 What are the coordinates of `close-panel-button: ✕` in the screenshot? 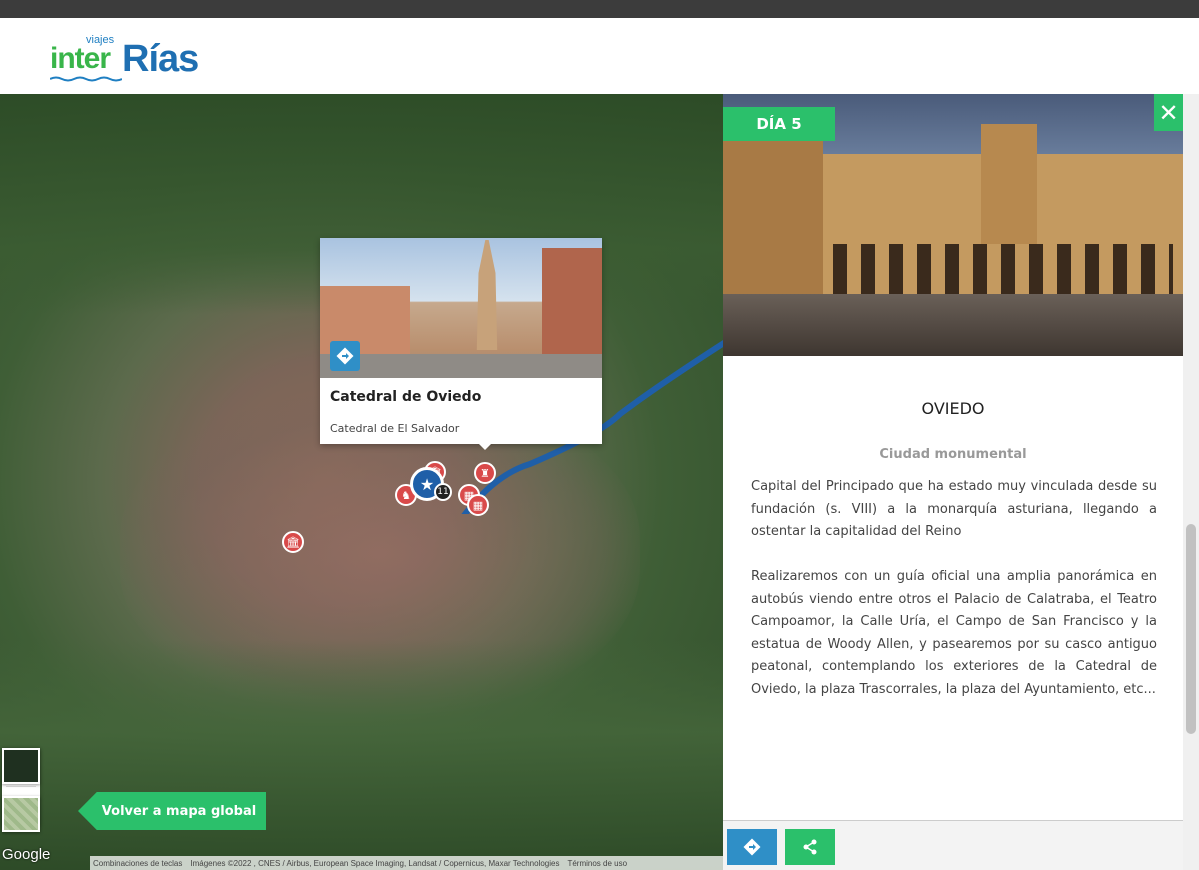 It's located at (1168, 112).